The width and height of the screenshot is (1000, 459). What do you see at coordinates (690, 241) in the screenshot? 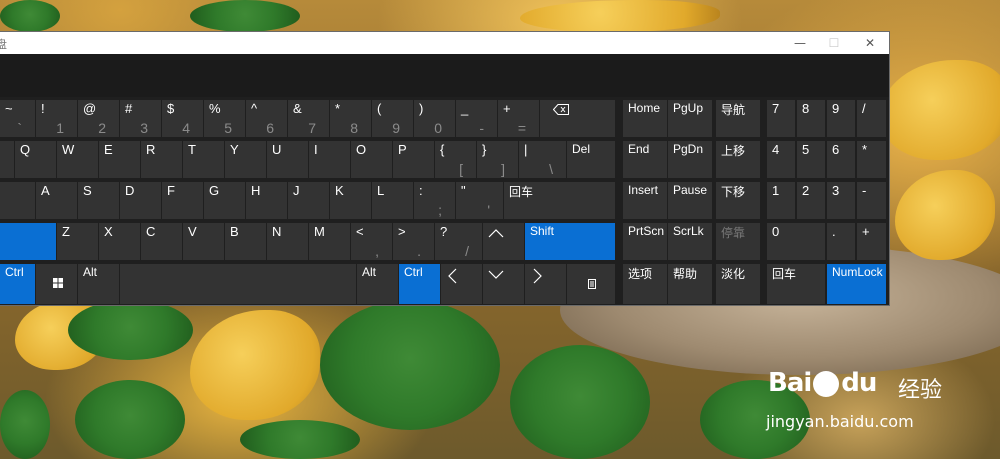
I see `key-scrlk: ScrLk` at bounding box center [690, 241].